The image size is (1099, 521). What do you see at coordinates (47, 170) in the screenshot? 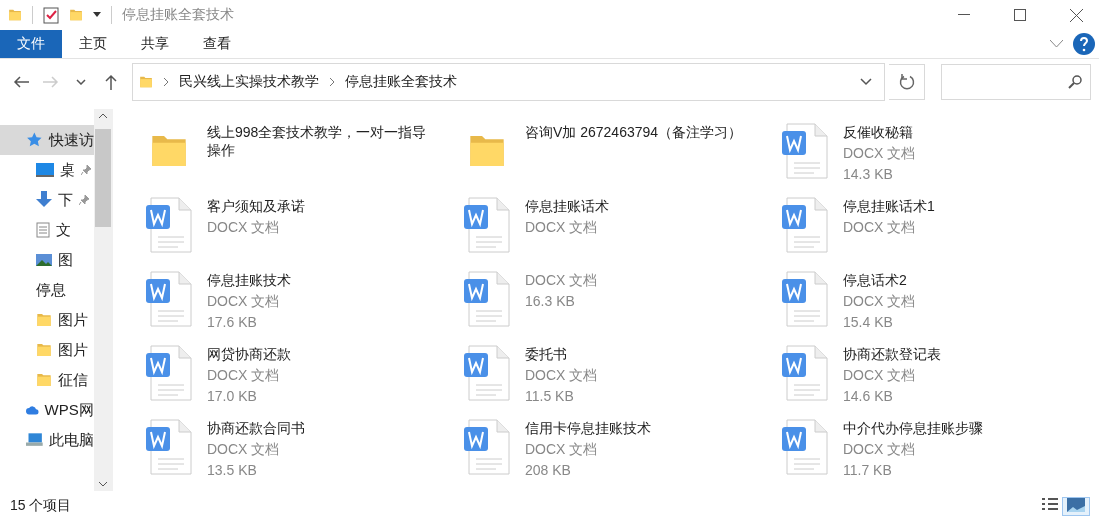
I see `sidebar-item: 桌` at bounding box center [47, 170].